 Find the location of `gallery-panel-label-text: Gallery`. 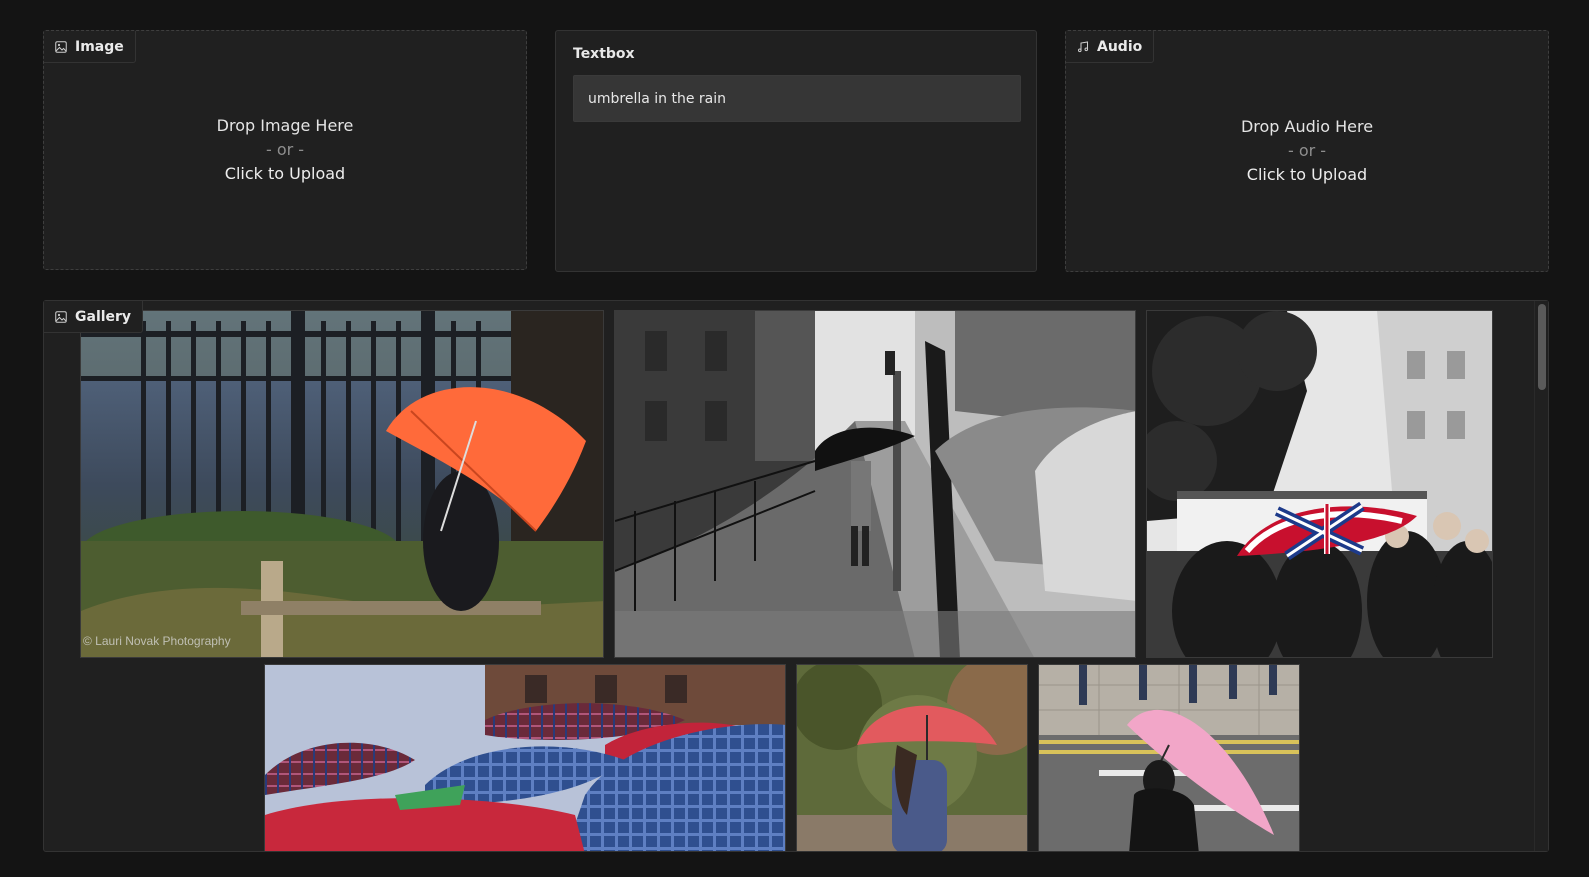

gallery-panel-label-text: Gallery is located at coordinates (103, 316).